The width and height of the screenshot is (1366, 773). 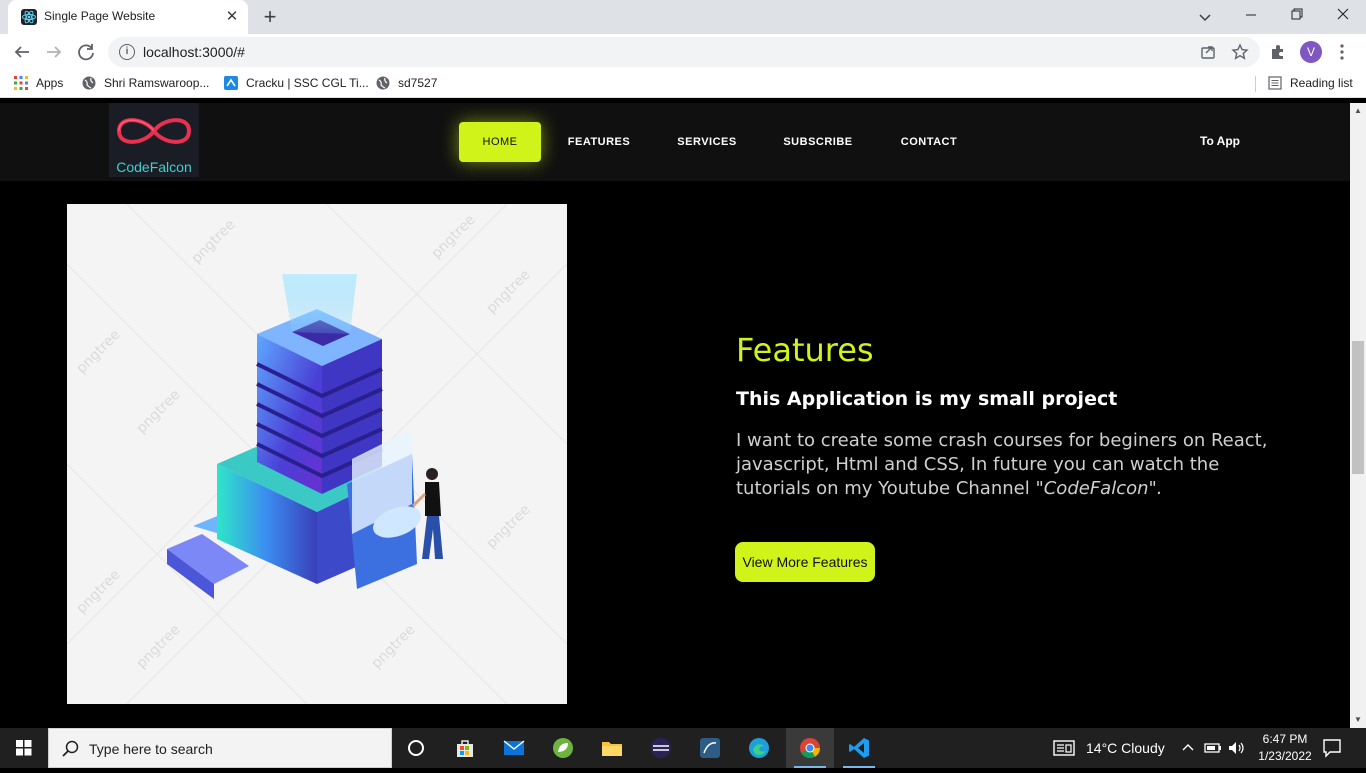 What do you see at coordinates (383, 83) in the screenshot?
I see `globe-icon` at bounding box center [383, 83].